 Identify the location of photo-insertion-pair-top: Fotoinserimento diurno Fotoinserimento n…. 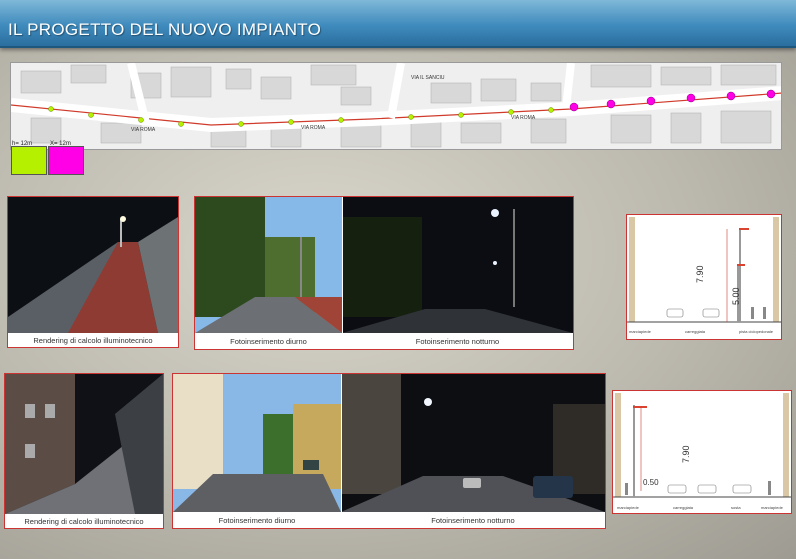
(384, 273).